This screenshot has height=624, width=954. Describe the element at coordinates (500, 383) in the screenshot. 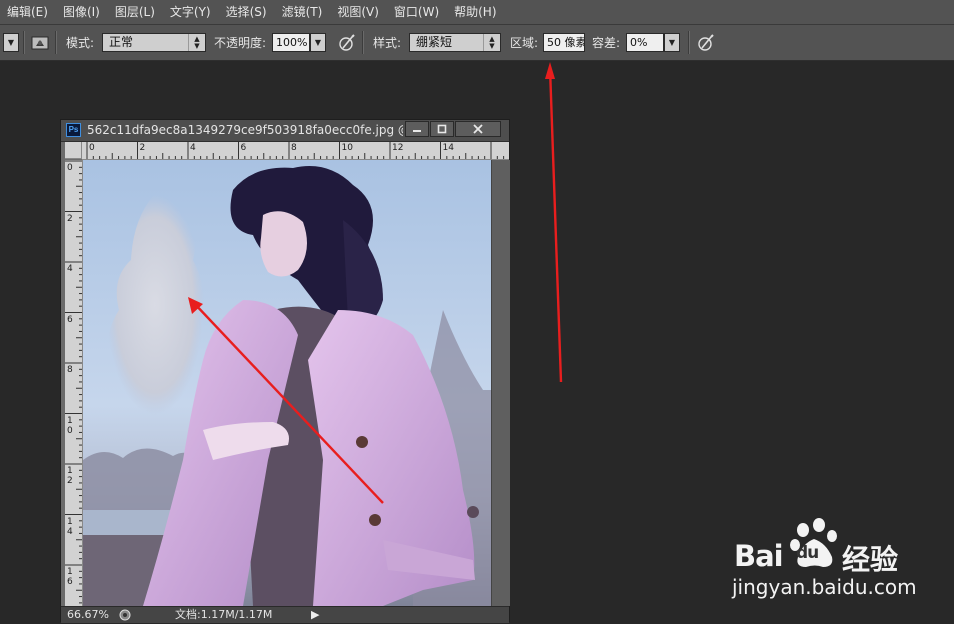

I see `vertical-scrollbar` at that location.